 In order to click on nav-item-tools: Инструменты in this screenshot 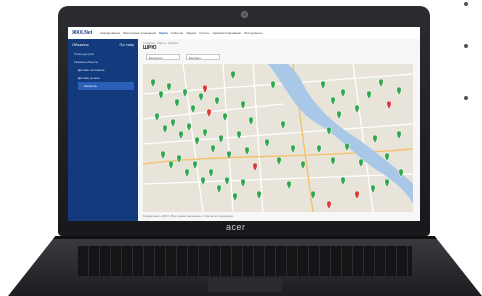, I will do `click(253, 33)`.